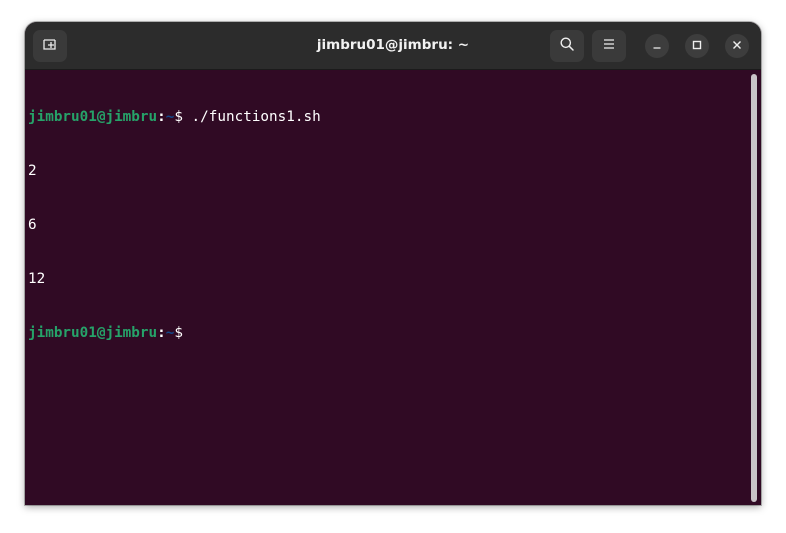 This screenshot has height=533, width=786. I want to click on window-title: jimbru01@jimbru: ~, so click(393, 45).